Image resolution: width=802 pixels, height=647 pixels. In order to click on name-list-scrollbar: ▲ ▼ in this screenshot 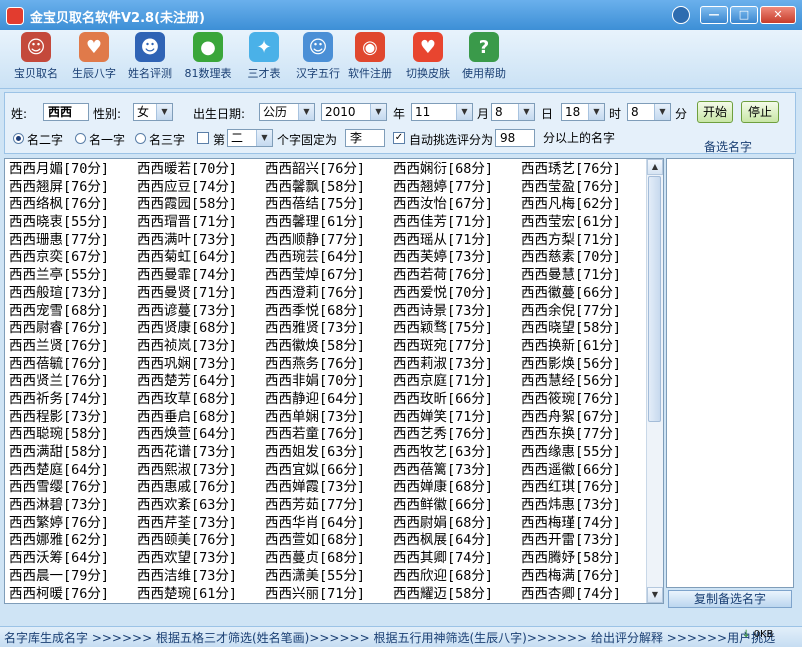, I will do `click(654, 381)`.